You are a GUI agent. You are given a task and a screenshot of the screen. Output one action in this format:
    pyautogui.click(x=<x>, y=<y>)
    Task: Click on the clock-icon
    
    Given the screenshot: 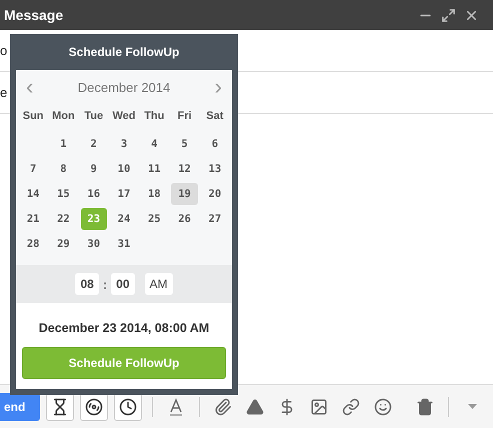 What is the action you would take?
    pyautogui.click(x=128, y=407)
    